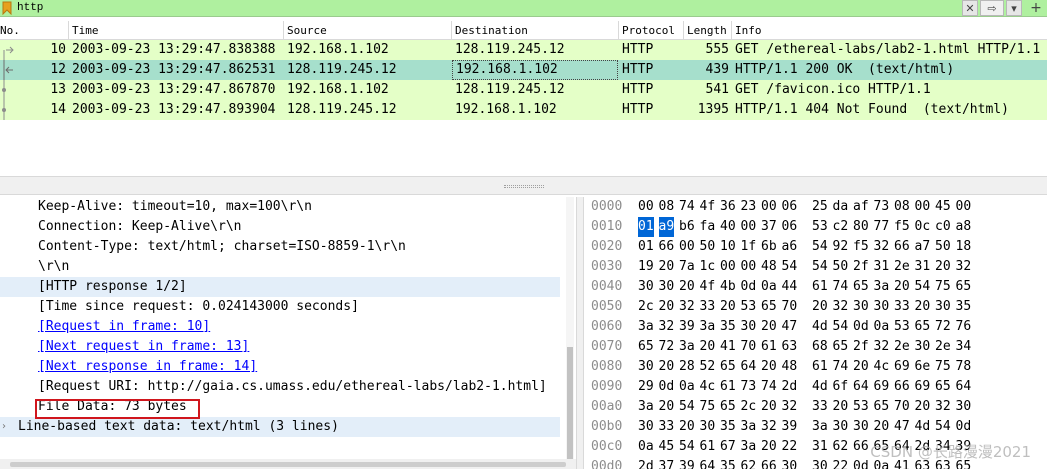  What do you see at coordinates (790, 327) in the screenshot?
I see `hex-byte: 47` at bounding box center [790, 327].